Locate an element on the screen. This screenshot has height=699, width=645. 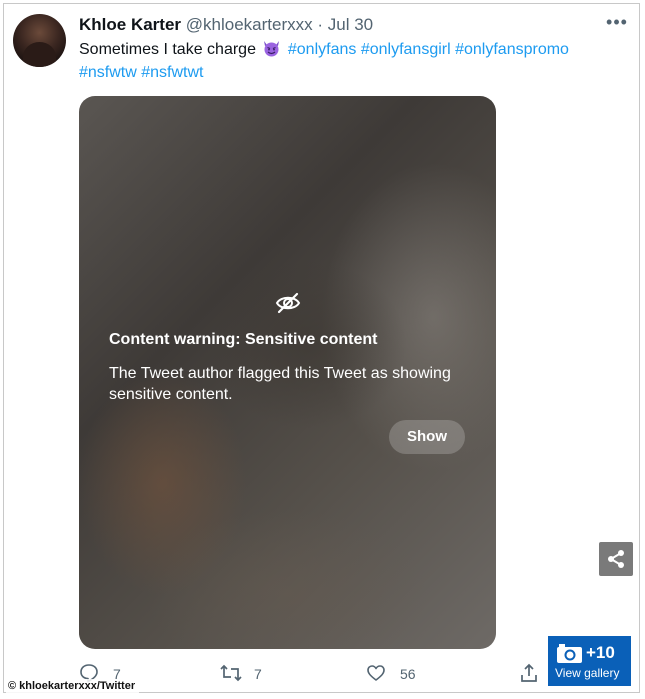
show-button: Show is located at coordinates (427, 437).